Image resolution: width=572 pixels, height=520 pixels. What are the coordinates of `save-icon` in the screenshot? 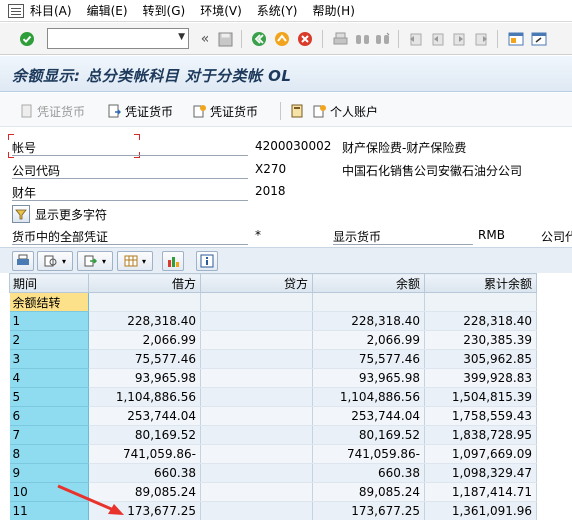 It's located at (225, 39).